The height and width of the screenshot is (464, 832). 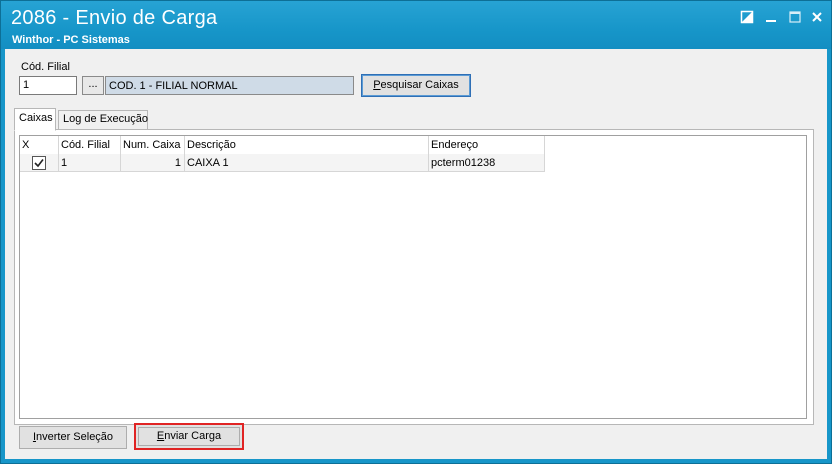 I want to click on invert-selection-button: Inverter Seleção, so click(x=73, y=437).